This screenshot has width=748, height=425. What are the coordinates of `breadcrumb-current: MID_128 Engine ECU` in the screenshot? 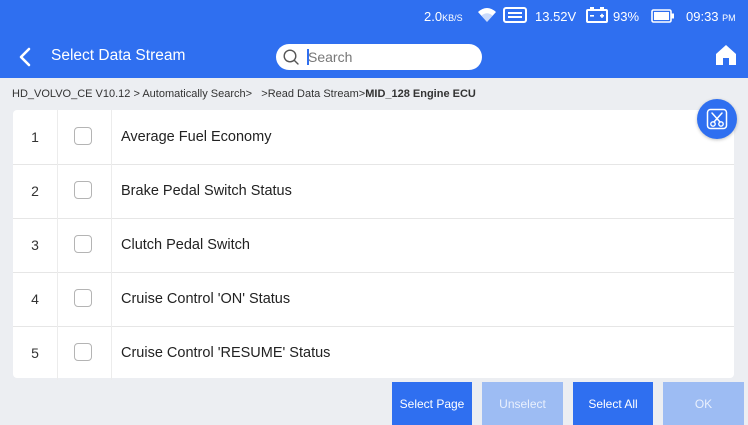 It's located at (420, 94).